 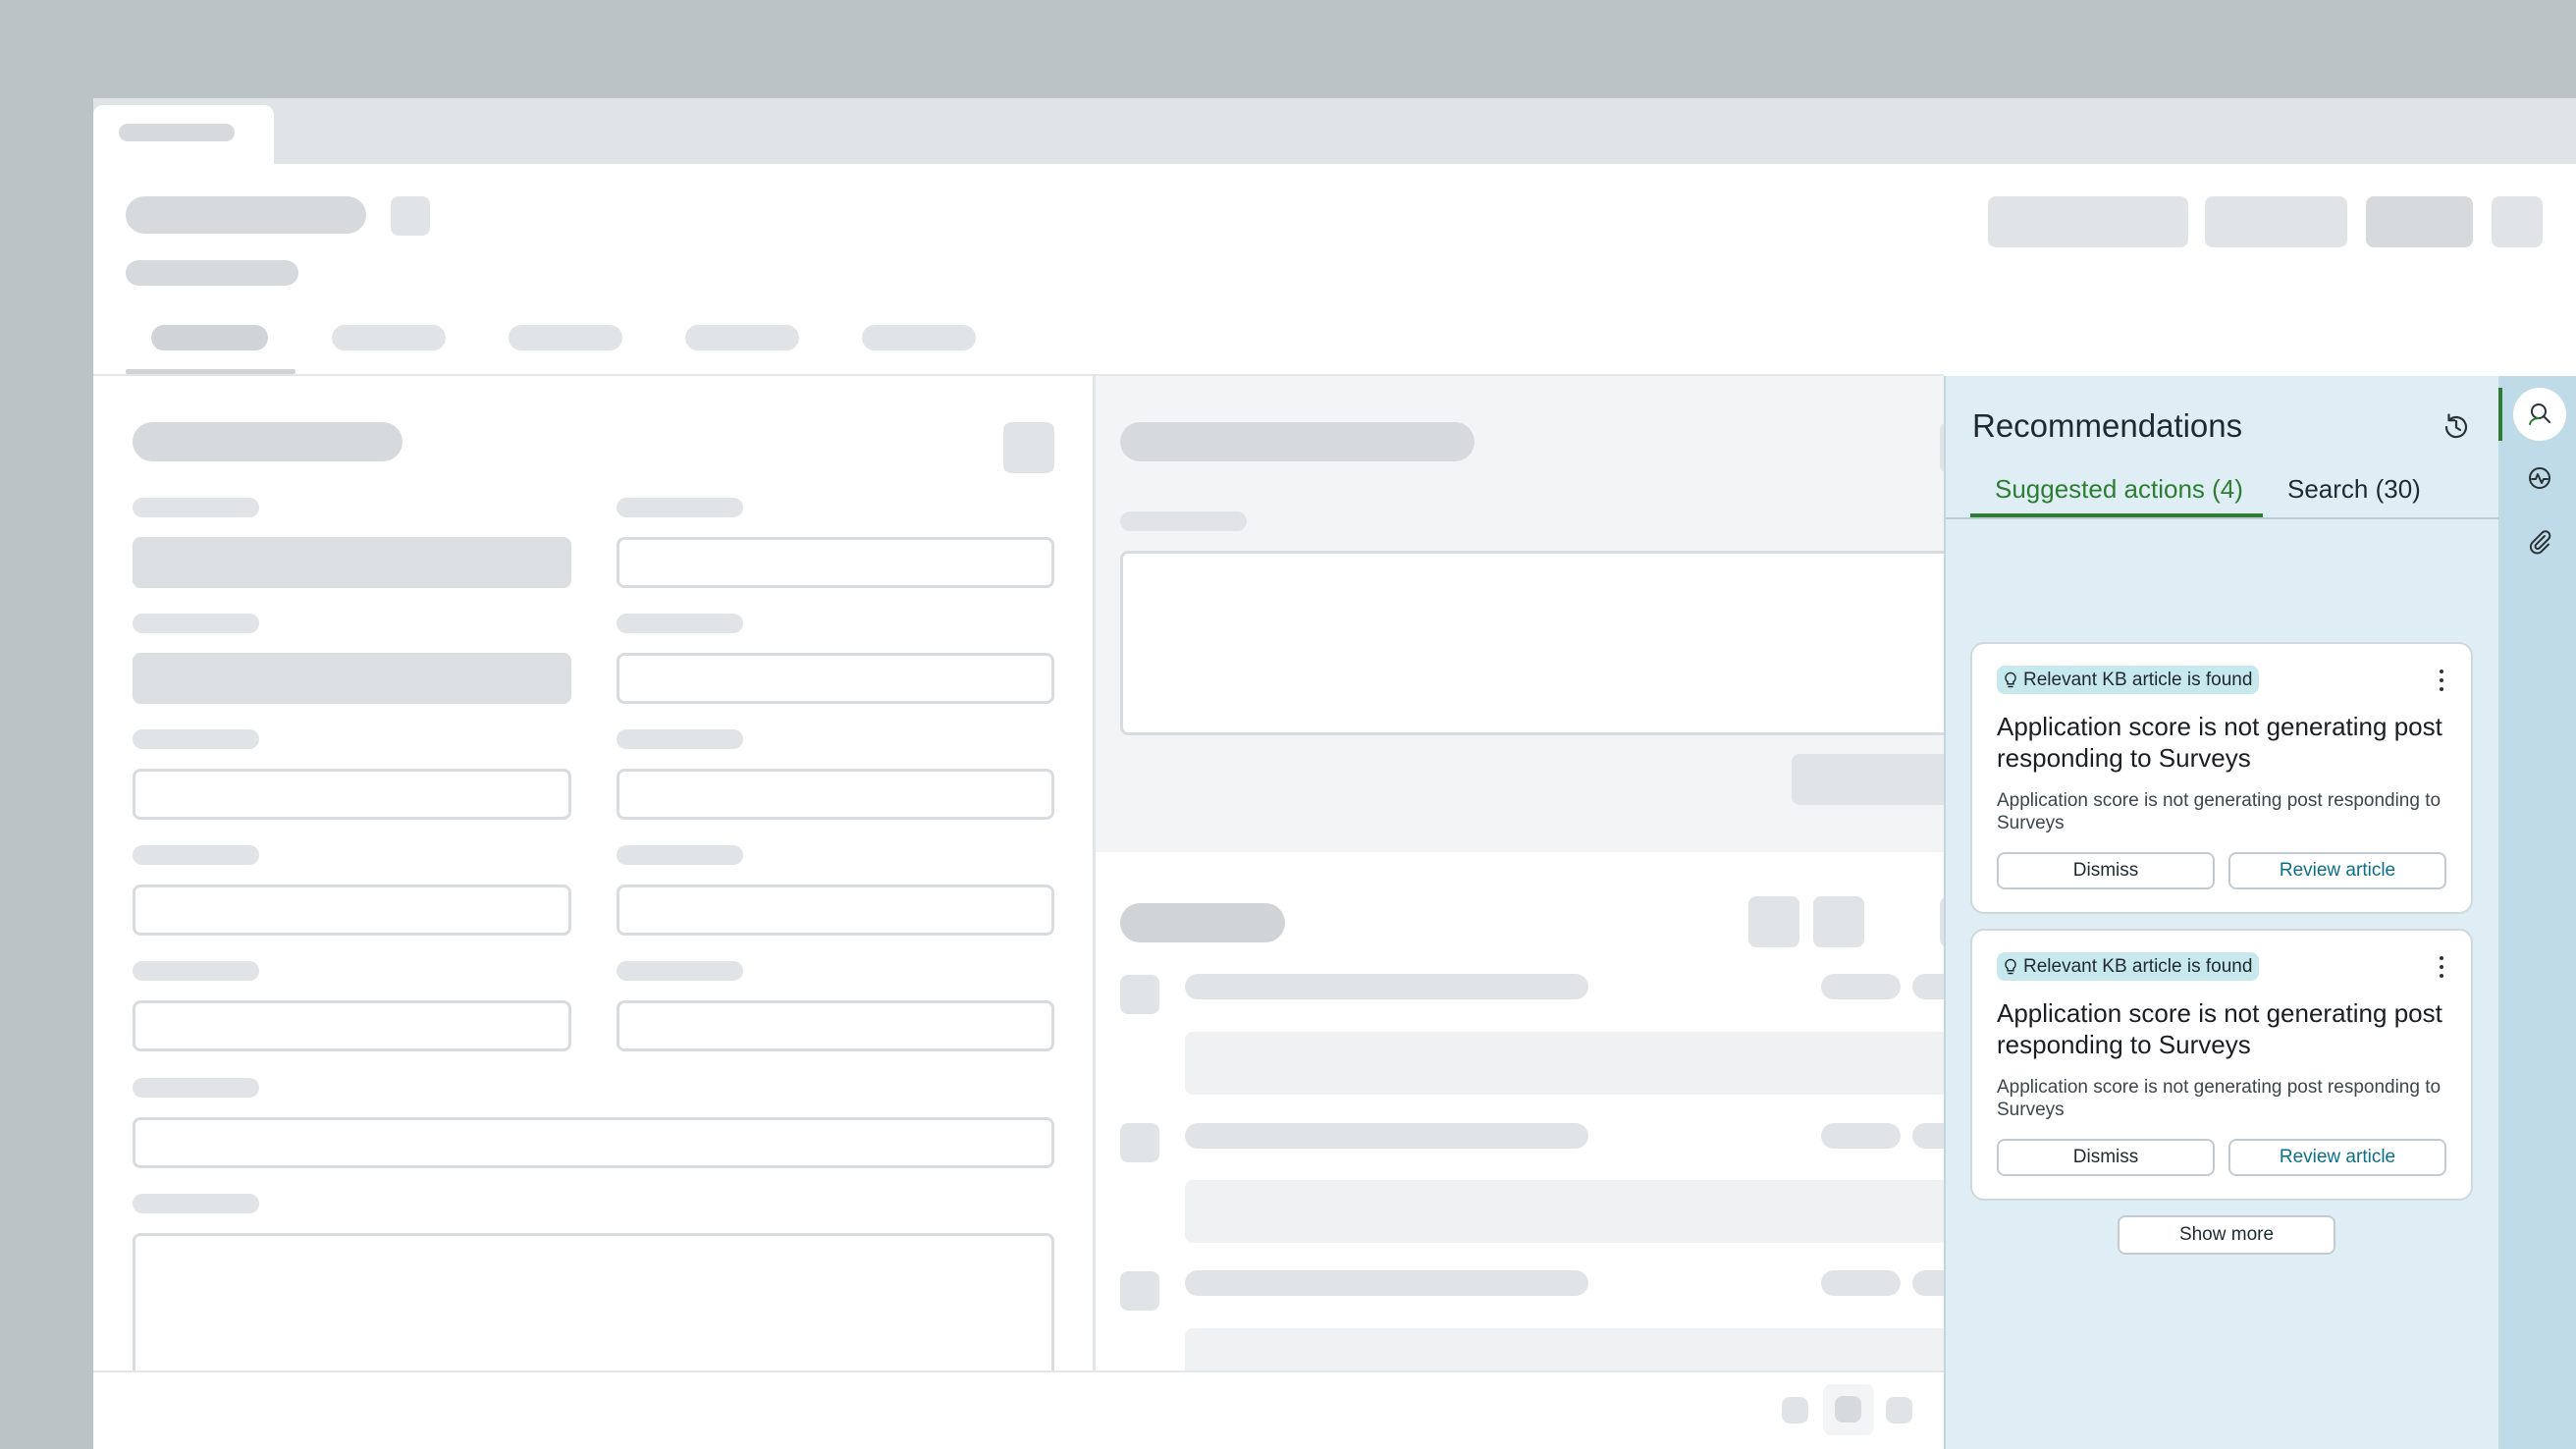 I want to click on tab-title-placeholder, so click(x=177, y=132).